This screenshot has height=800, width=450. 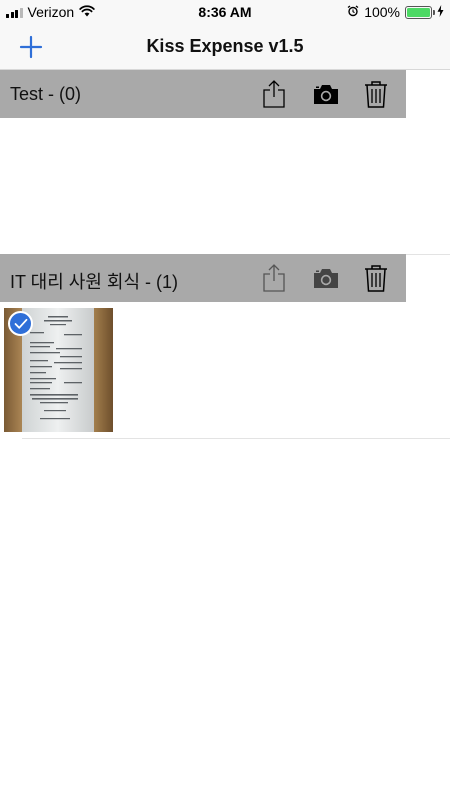 I want to click on checkmark-icon, so click(x=20, y=323).